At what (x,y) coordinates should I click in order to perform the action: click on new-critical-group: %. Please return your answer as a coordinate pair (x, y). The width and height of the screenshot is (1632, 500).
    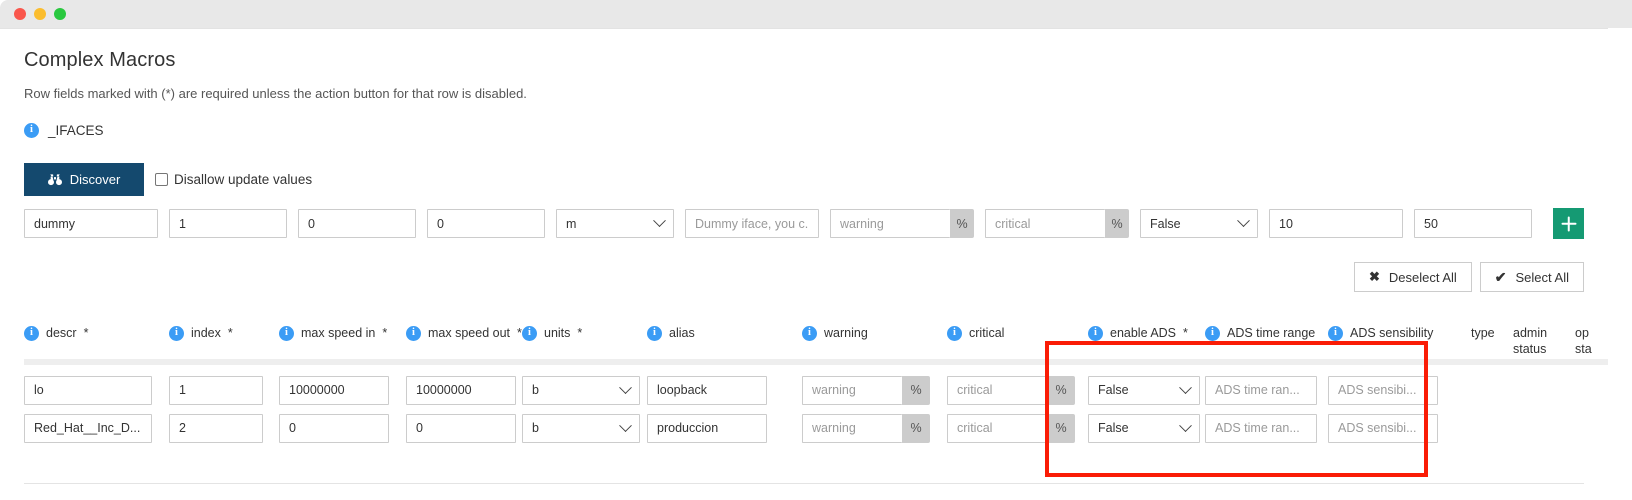
    Looking at the image, I should click on (1057, 223).